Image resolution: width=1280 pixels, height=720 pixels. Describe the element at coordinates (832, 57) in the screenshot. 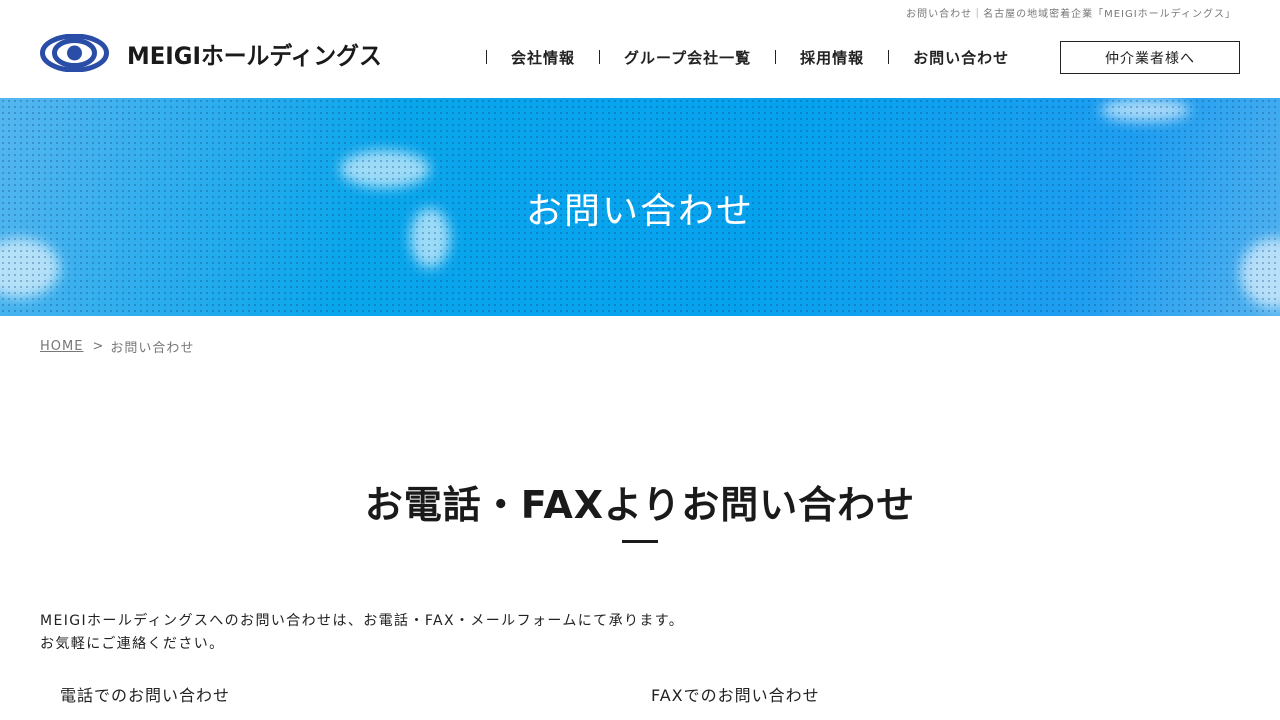

I see `nav-item-recruit: 採用情報` at that location.